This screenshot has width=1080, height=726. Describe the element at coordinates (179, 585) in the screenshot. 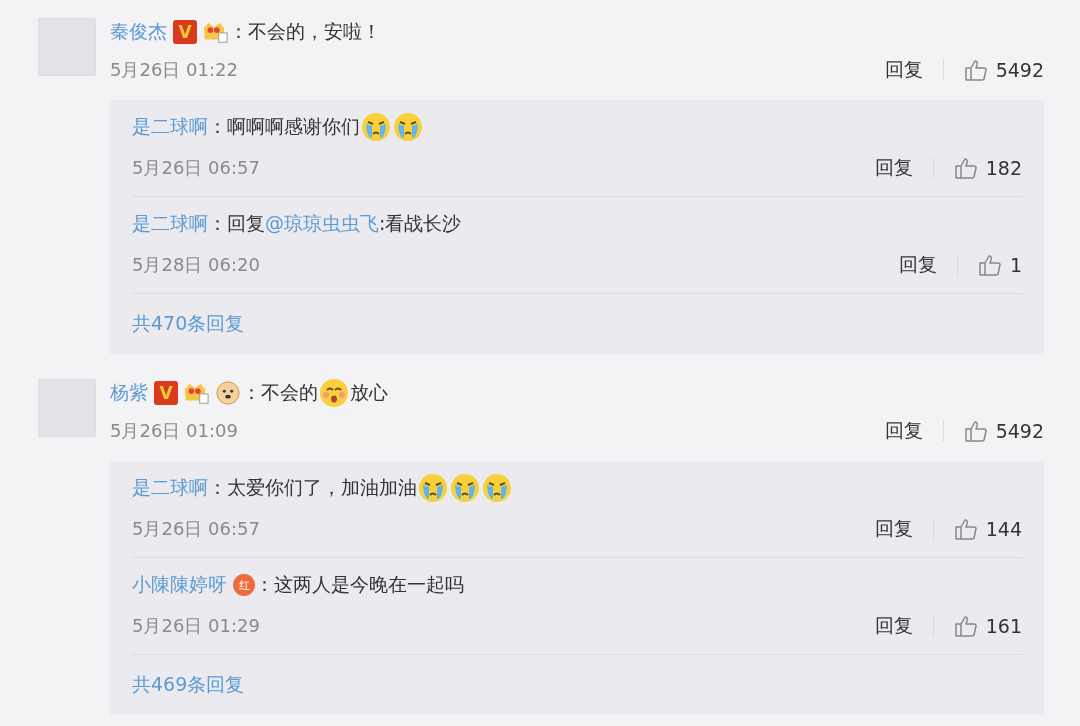

I see `username-link: 小陳陳婷呀` at that location.